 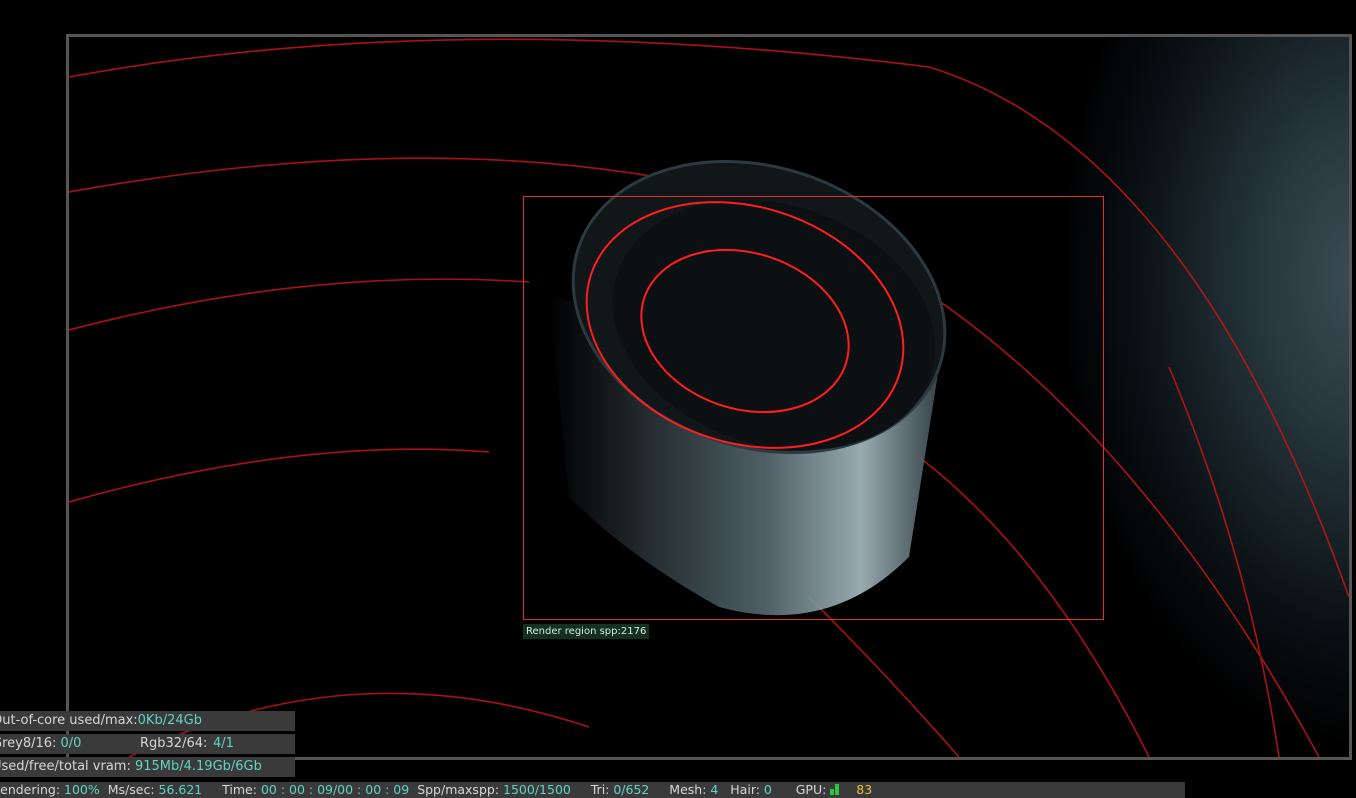 What do you see at coordinates (28, 743) in the screenshot?
I see `grey-label: Grey8/16:` at bounding box center [28, 743].